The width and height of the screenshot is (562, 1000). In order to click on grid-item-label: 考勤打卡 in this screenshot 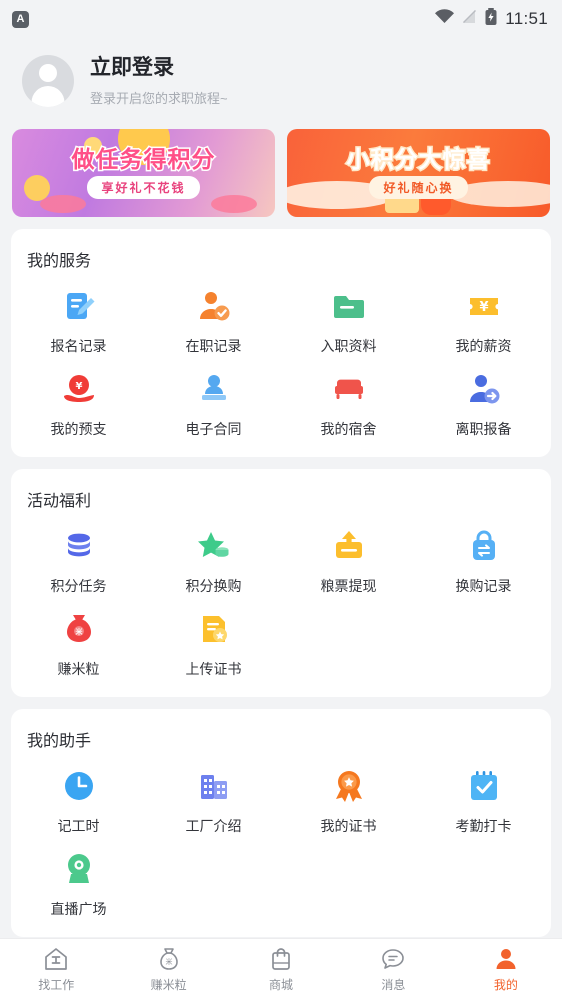, I will do `click(483, 826)`.